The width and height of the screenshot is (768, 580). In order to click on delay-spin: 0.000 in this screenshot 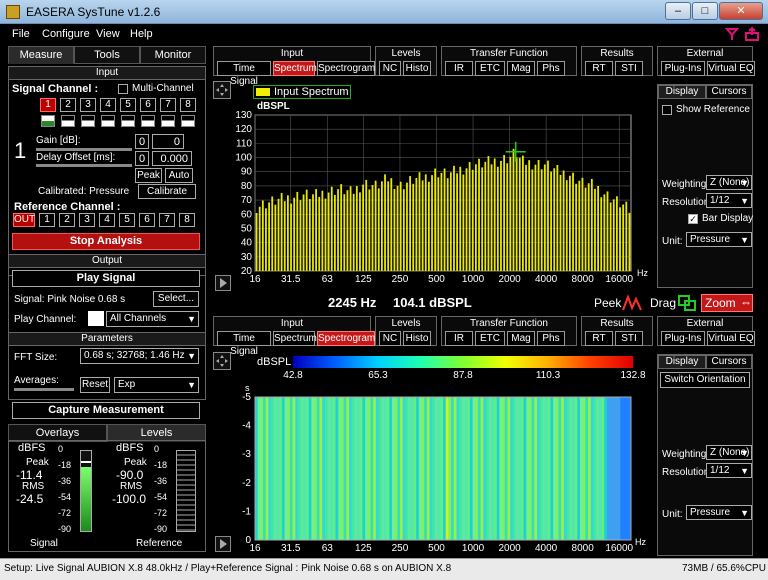, I will do `click(172, 158)`.